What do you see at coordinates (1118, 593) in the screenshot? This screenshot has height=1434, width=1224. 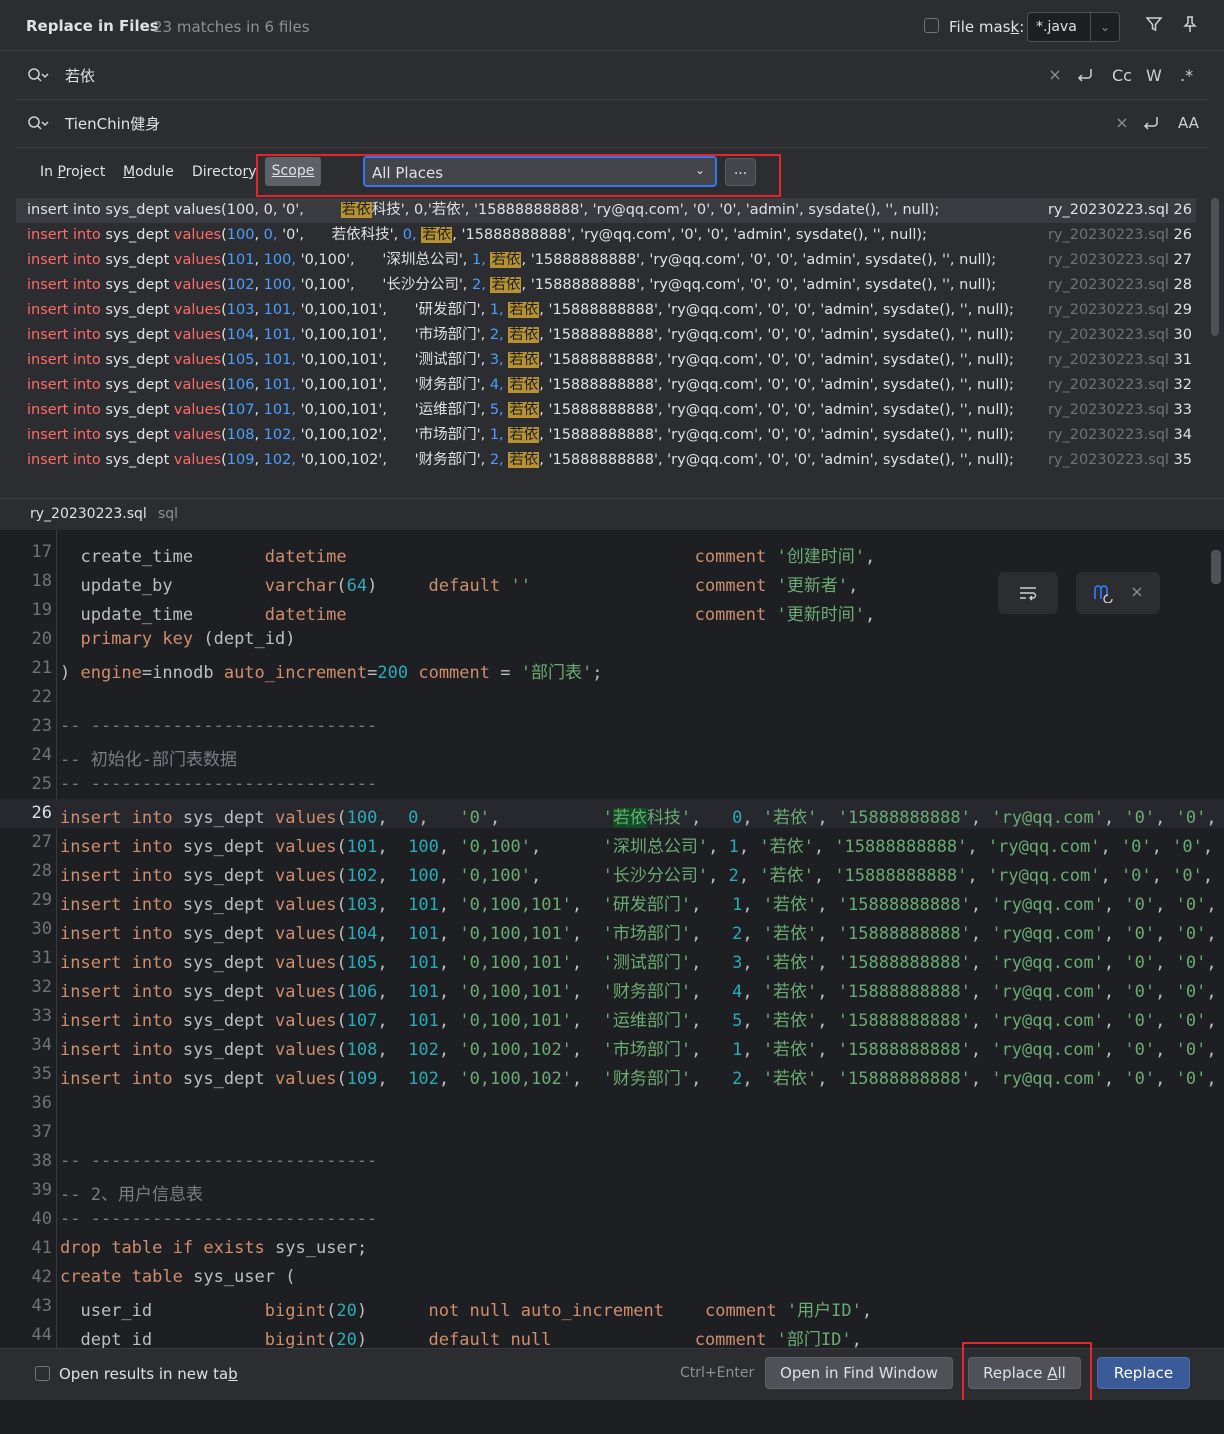 I see `reader-mode-toolbar: ×` at bounding box center [1118, 593].